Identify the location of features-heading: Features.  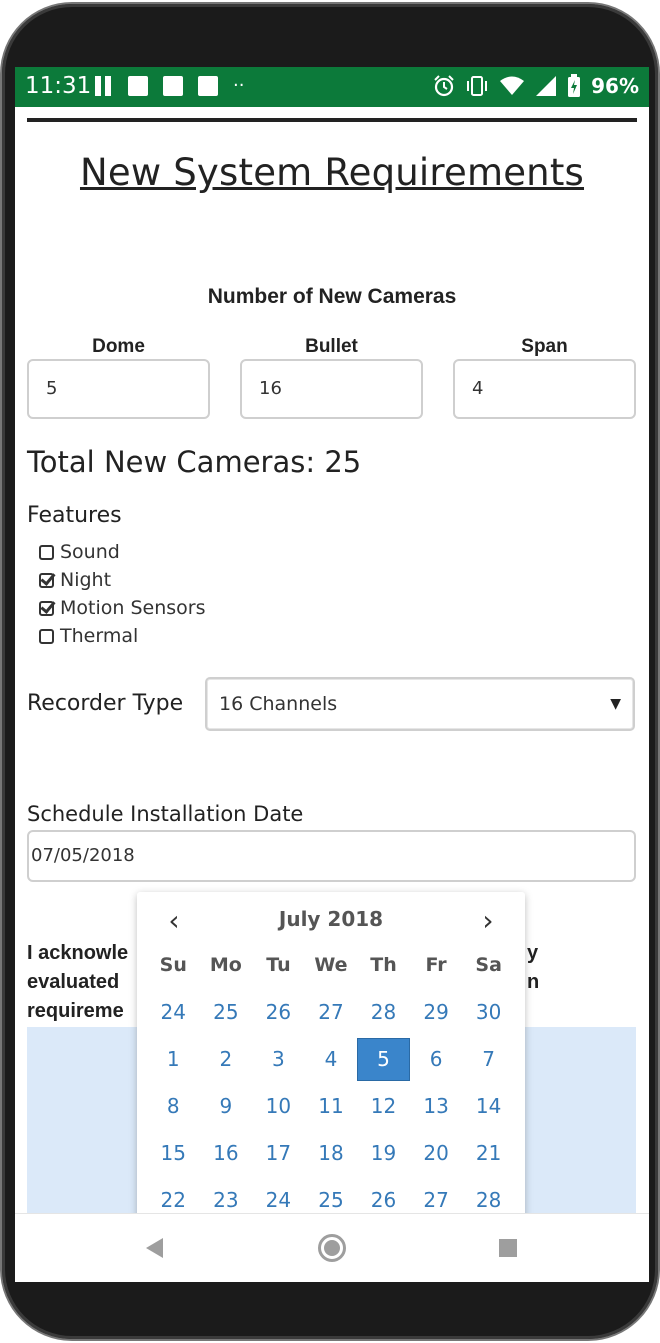
(74, 515).